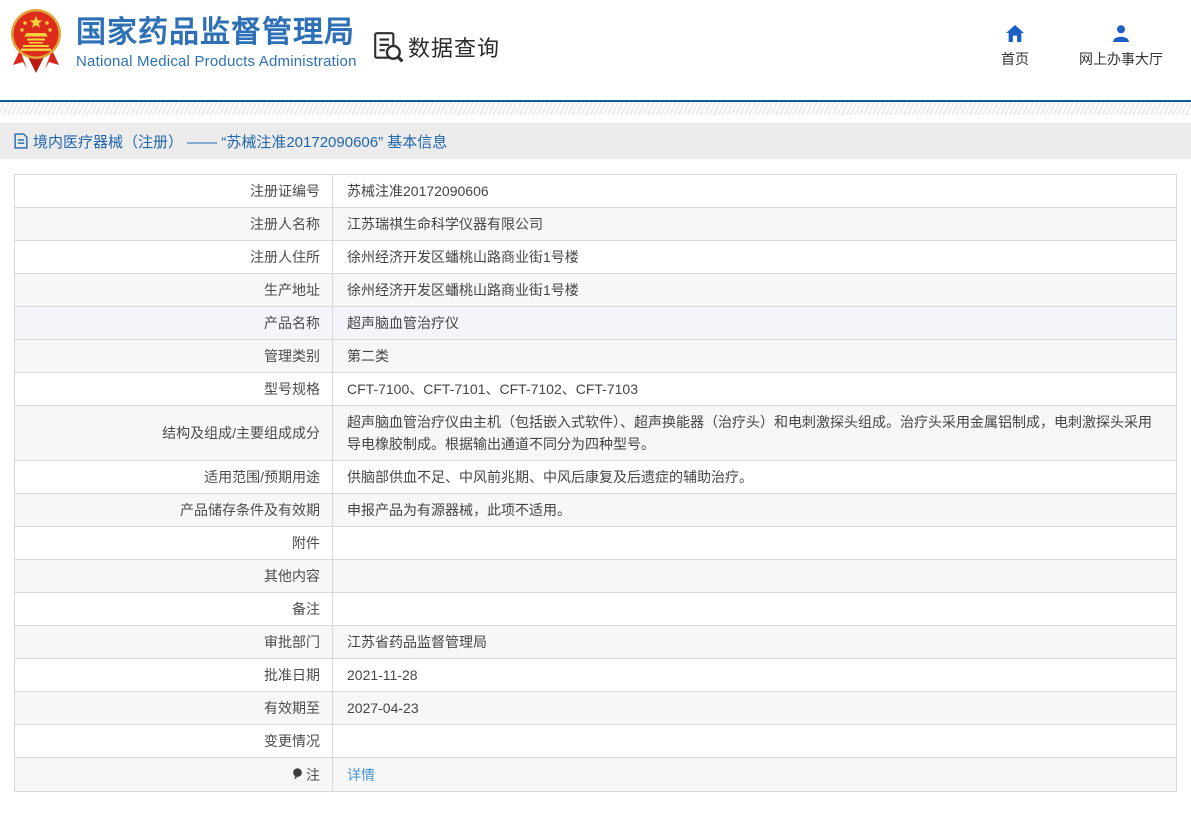  I want to click on row-value: 供脑部供血不足、中风前兆期、中风后康复及后遗症的辅助治疗。, so click(550, 477).